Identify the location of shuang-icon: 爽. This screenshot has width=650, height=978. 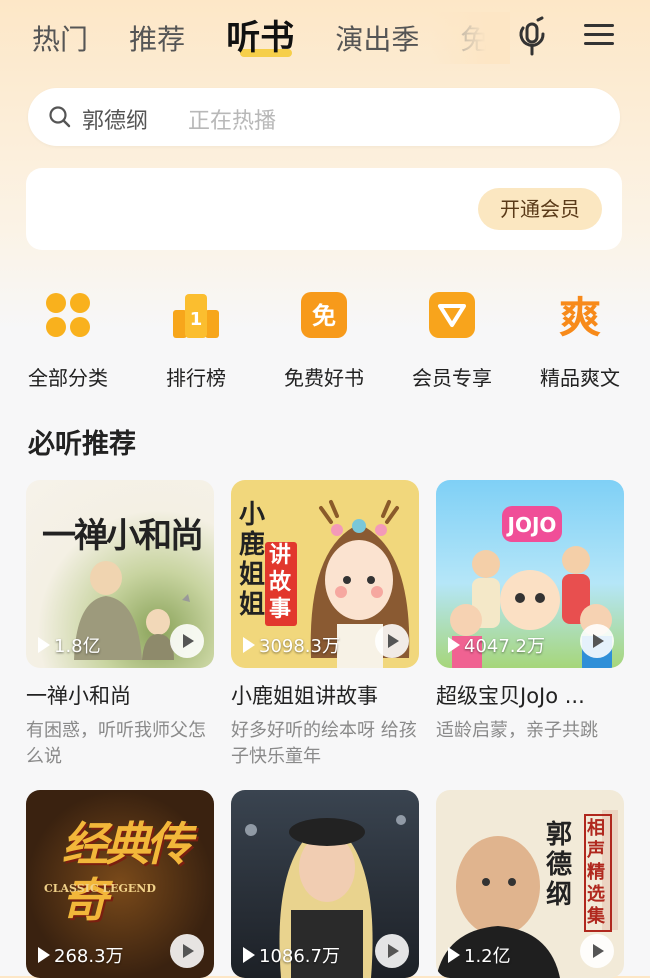
(580, 316).